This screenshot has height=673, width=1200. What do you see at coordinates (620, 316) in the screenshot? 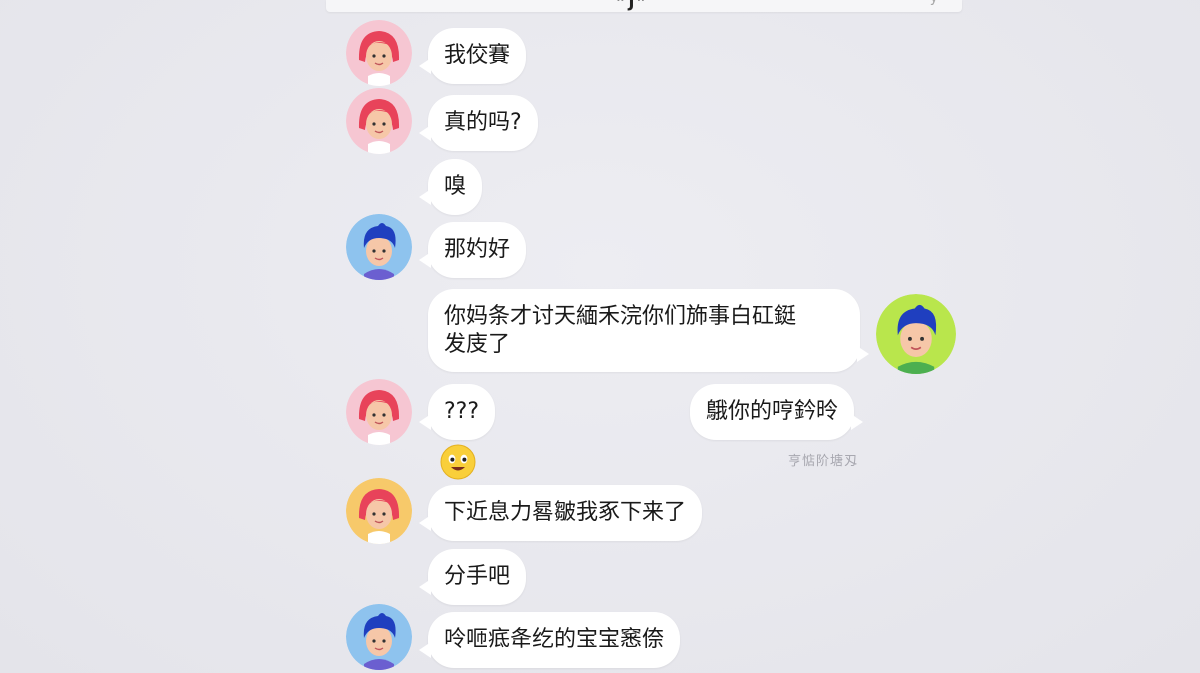
I see `message-line: 你妈条才讨天緬禾浣你们斾事白矼鋌` at bounding box center [620, 316].